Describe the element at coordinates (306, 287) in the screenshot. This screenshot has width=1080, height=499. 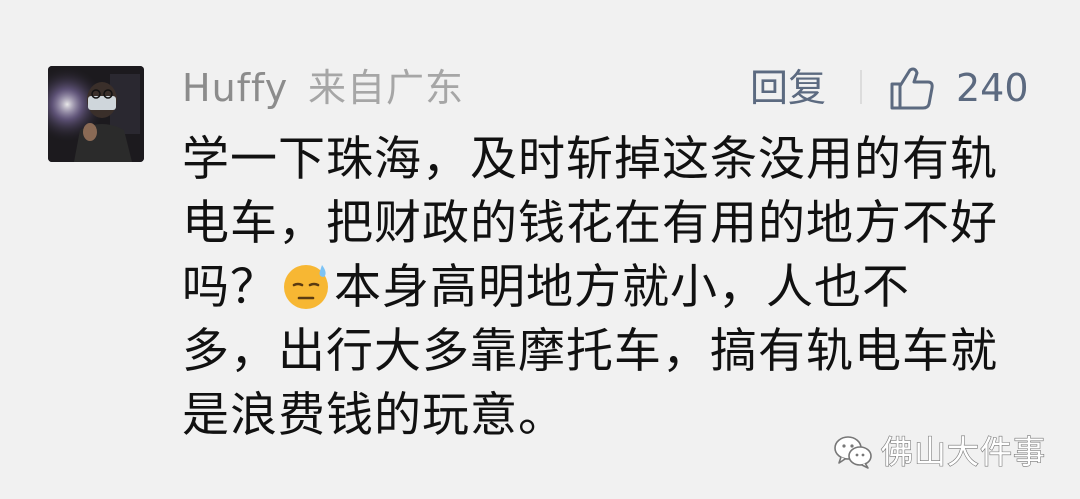
I see `sweat-face-emoji-icon` at that location.